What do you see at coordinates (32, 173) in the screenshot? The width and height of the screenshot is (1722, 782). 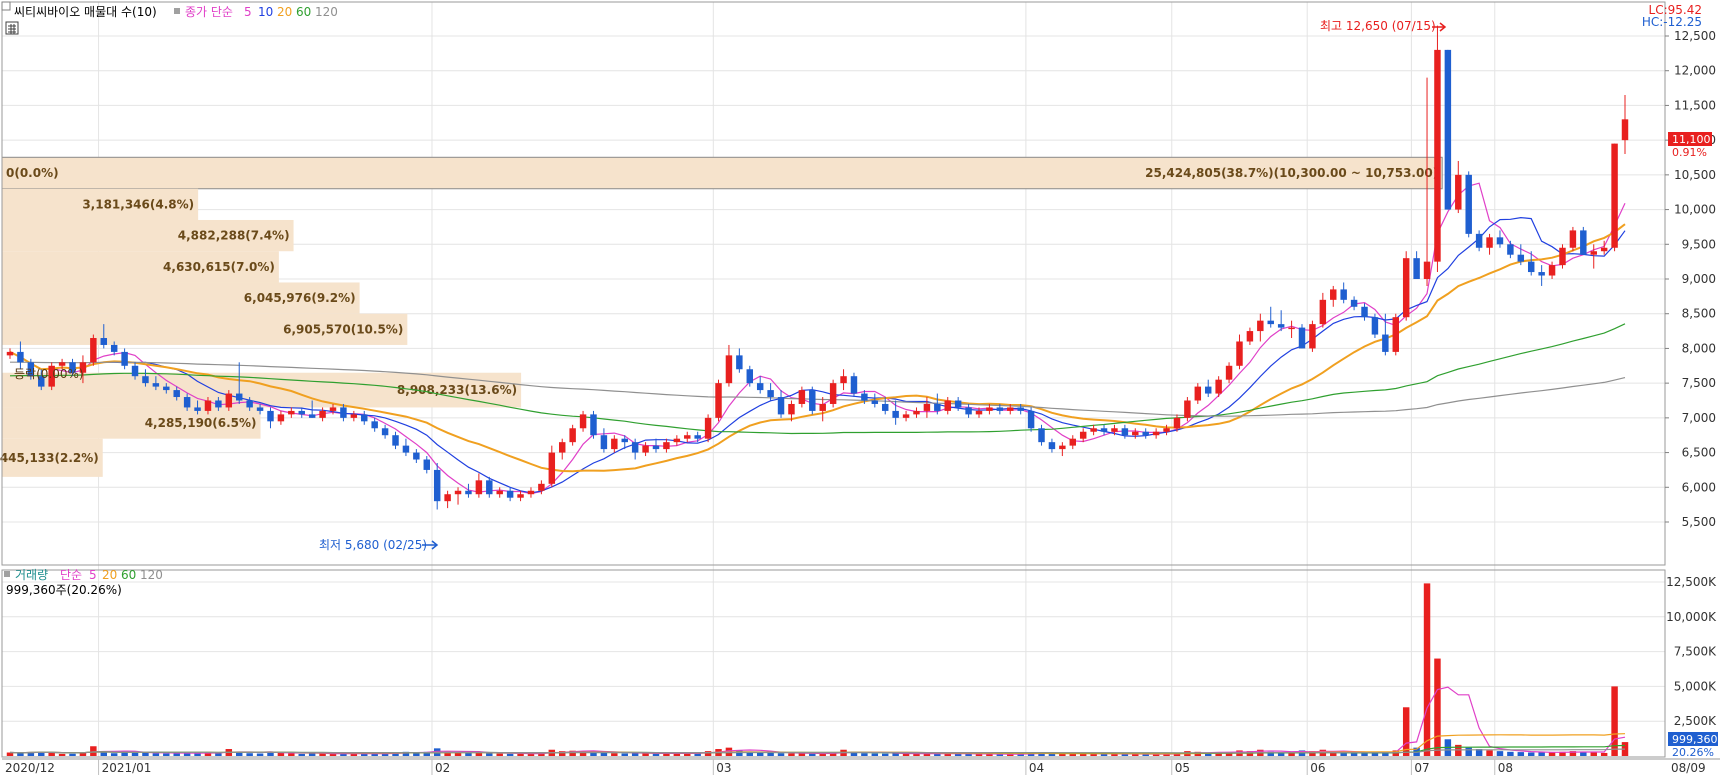 I see `profile-label: 0(0.0%)` at bounding box center [32, 173].